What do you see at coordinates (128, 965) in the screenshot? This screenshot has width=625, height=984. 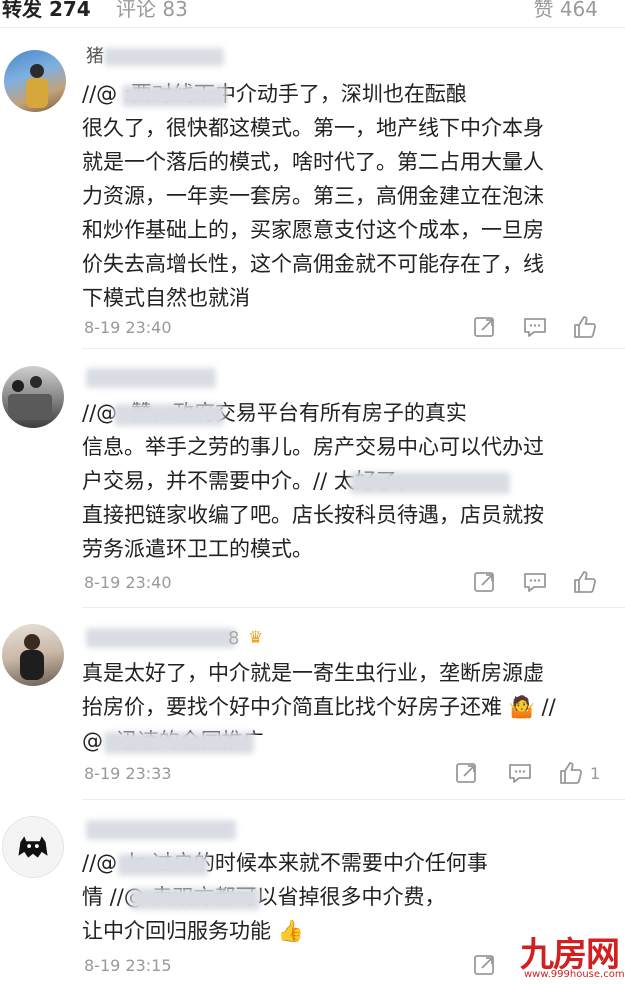 I see `comment-time: 8-19 23:15` at bounding box center [128, 965].